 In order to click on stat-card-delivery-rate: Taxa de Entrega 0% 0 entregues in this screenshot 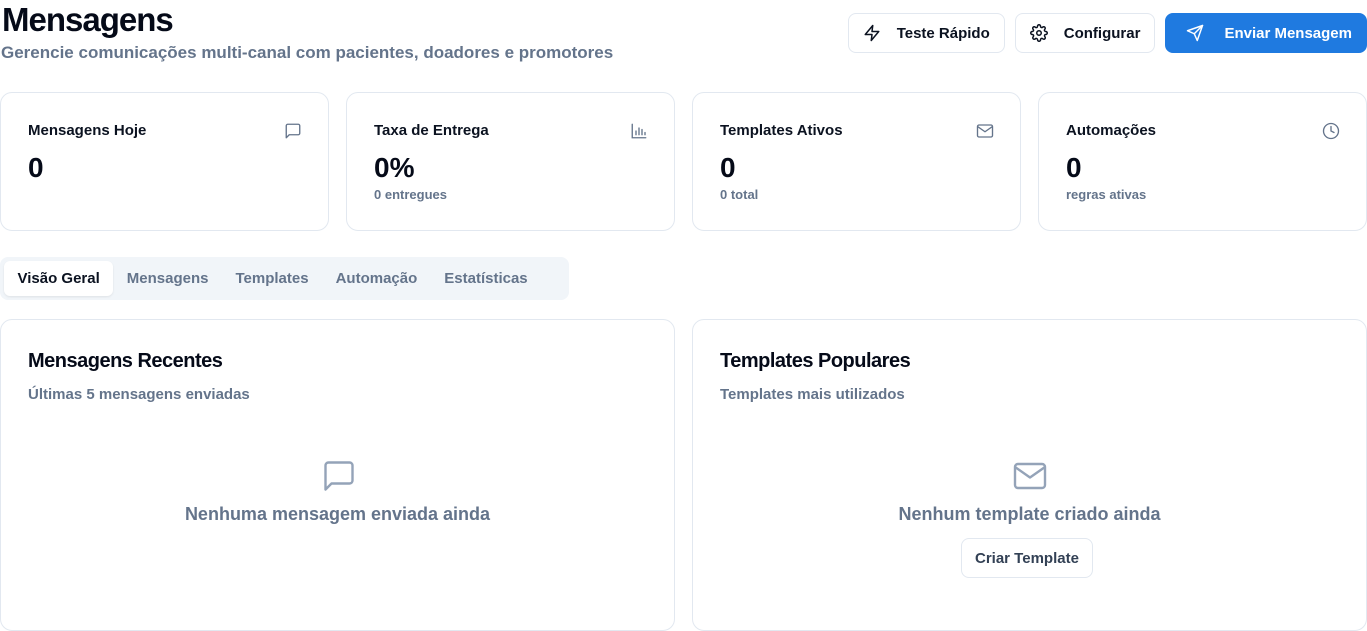, I will do `click(510, 161)`.